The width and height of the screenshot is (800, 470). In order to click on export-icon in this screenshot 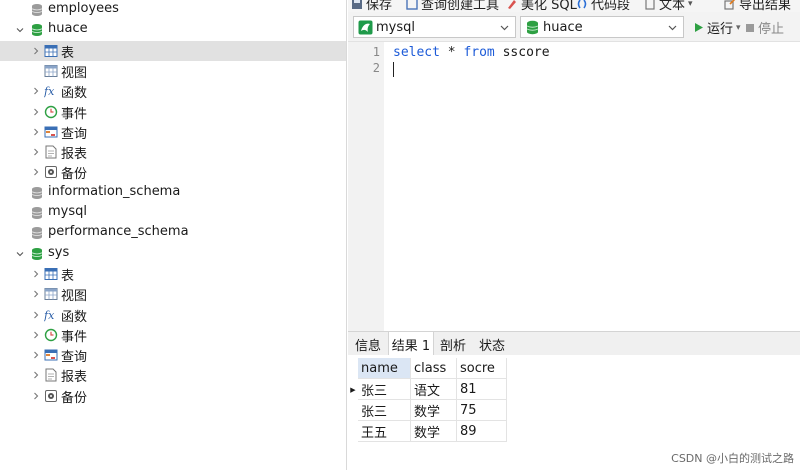, I will do `click(729, 5)`.